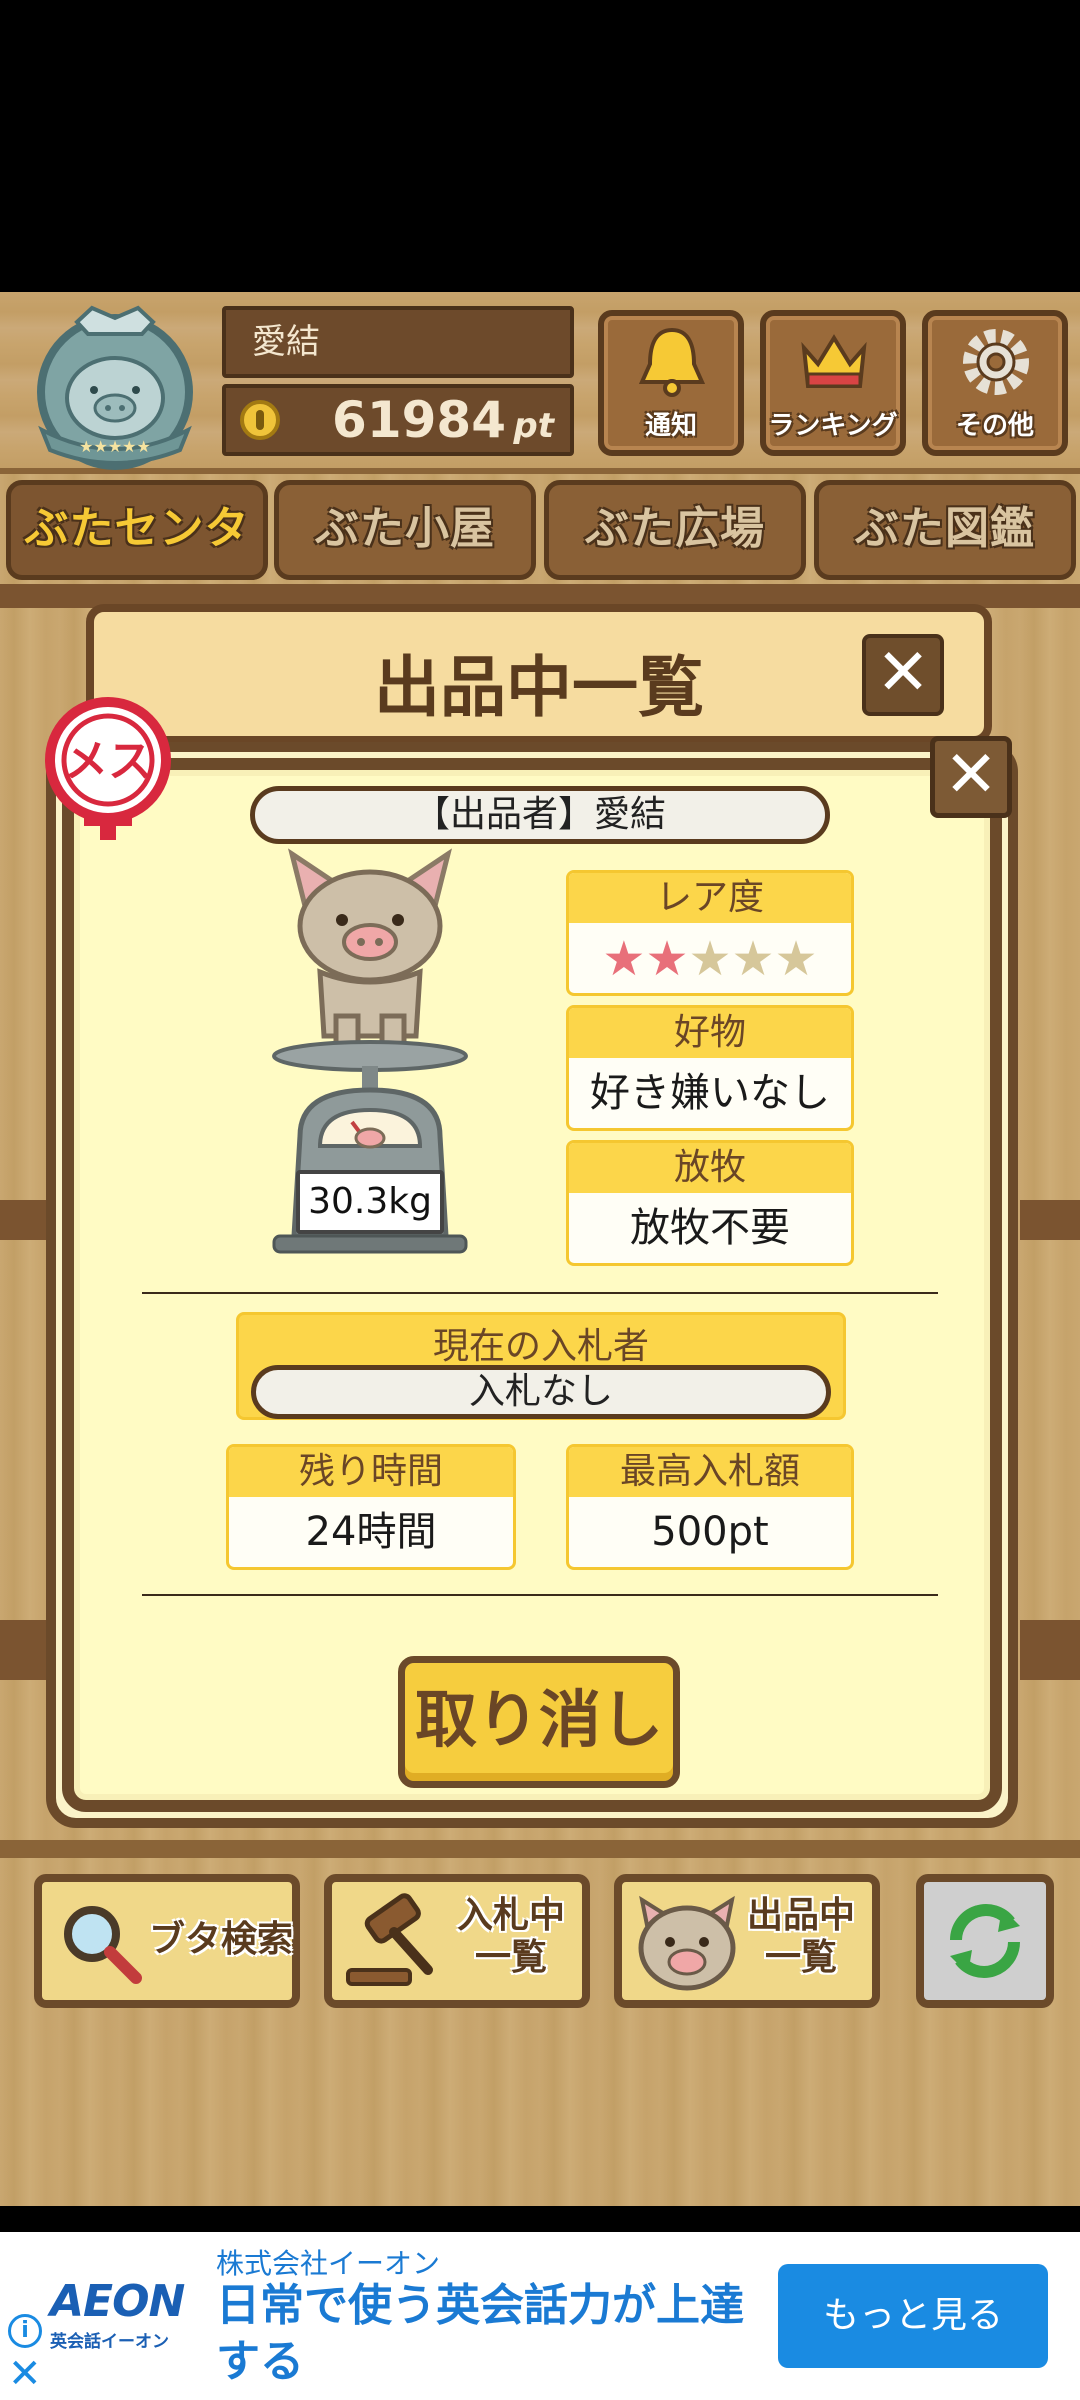 This screenshot has width=1080, height=2400. What do you see at coordinates (457, 1941) in the screenshot?
I see `bidding-list-button: 入札中 一覧` at bounding box center [457, 1941].